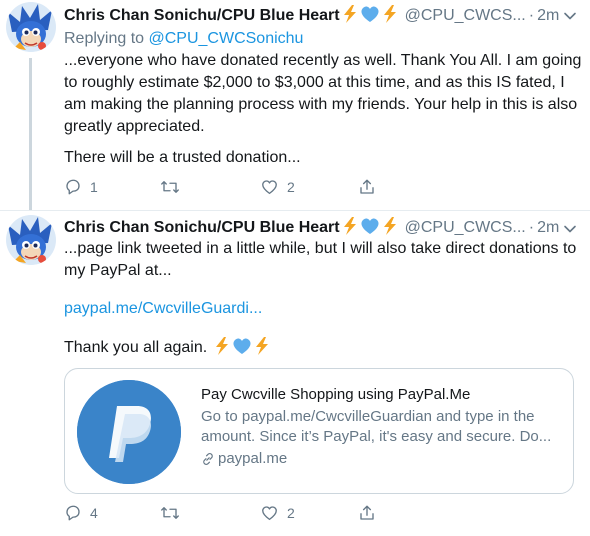 This screenshot has height=536, width=590. What do you see at coordinates (94, 187) in the screenshot?
I see `reply-count: 1` at bounding box center [94, 187].